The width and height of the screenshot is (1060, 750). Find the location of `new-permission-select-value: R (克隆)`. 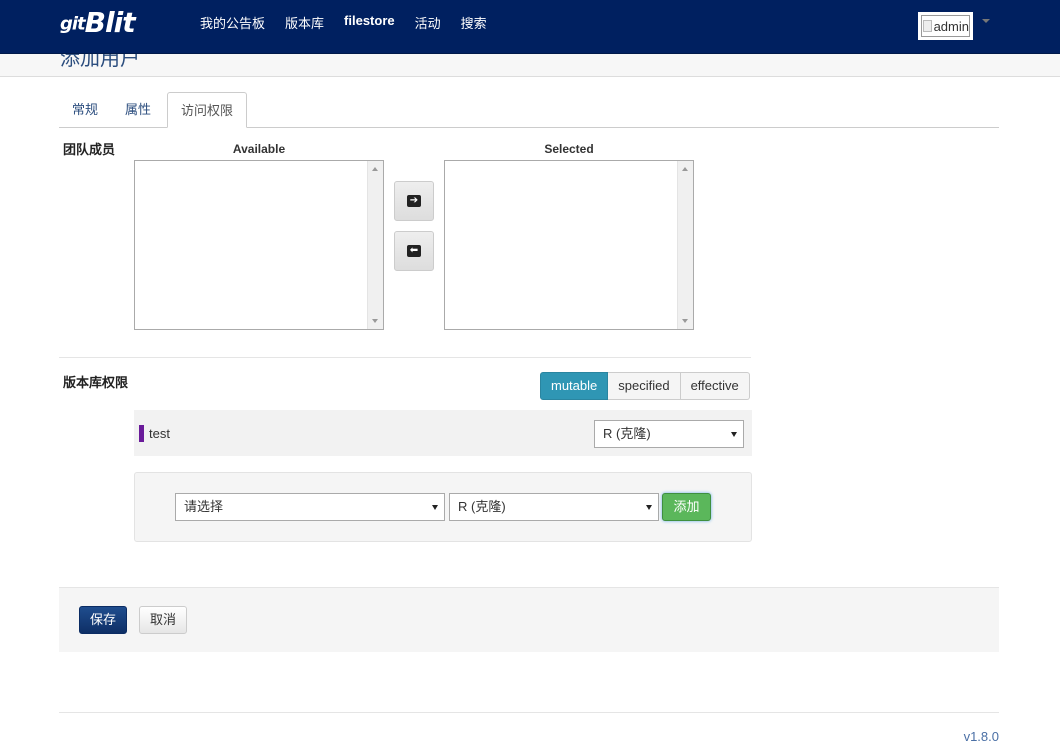

new-permission-select-value: R (克隆) is located at coordinates (482, 506).